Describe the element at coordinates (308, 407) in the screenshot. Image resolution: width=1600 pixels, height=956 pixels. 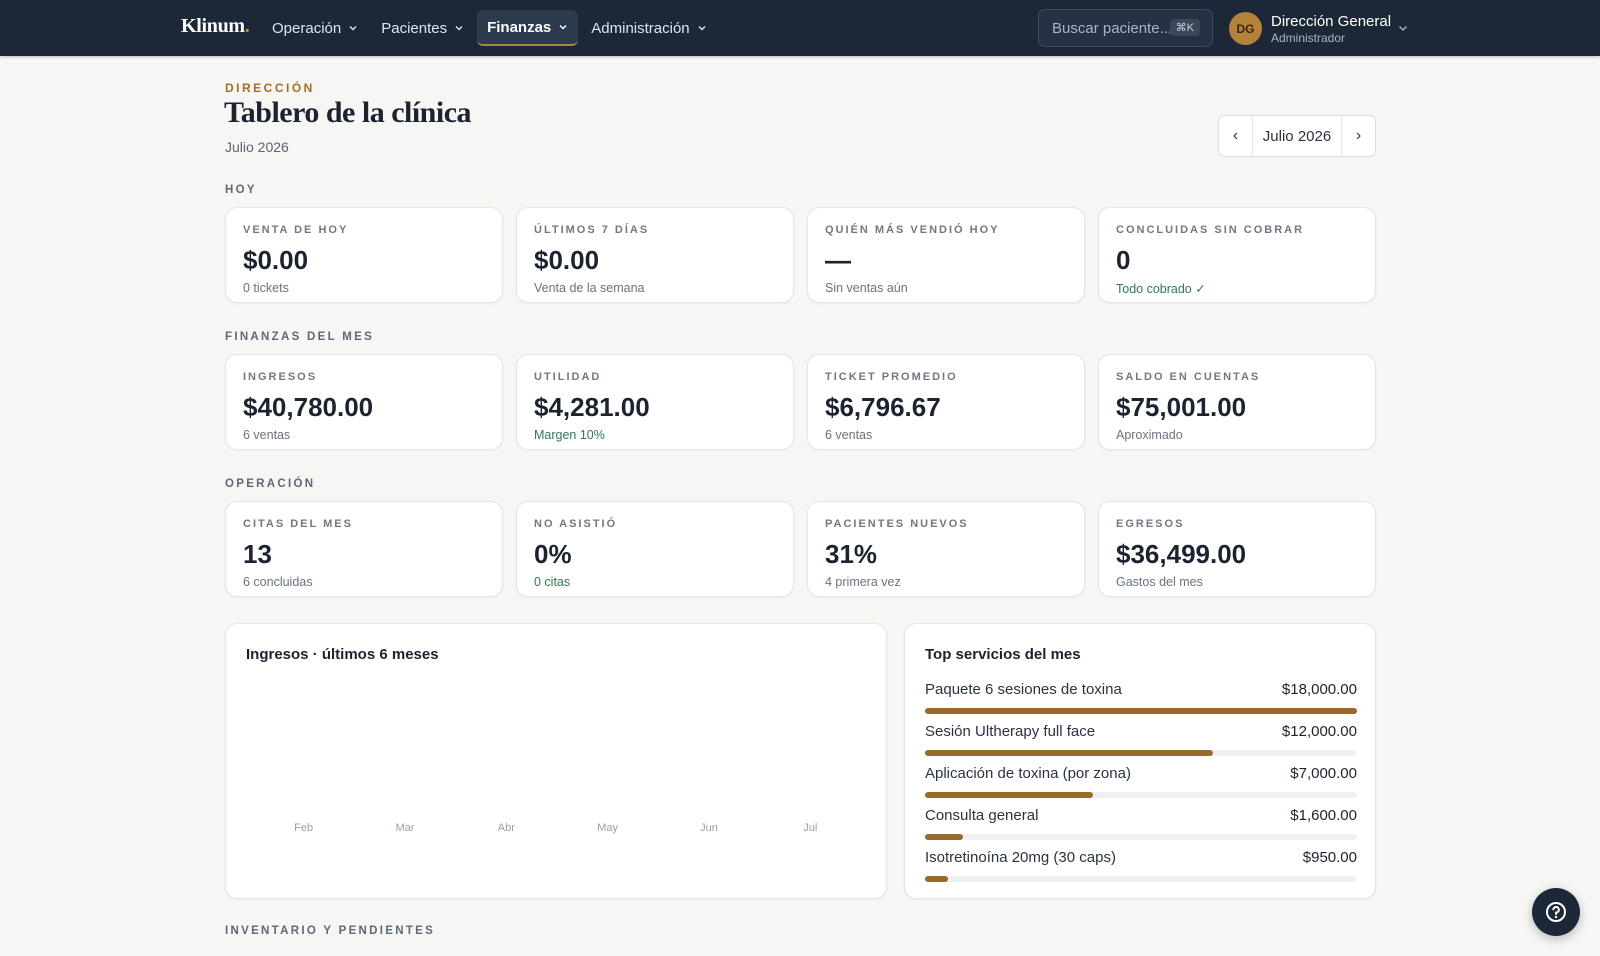
I see `kpi-value: $40,780.00` at that location.